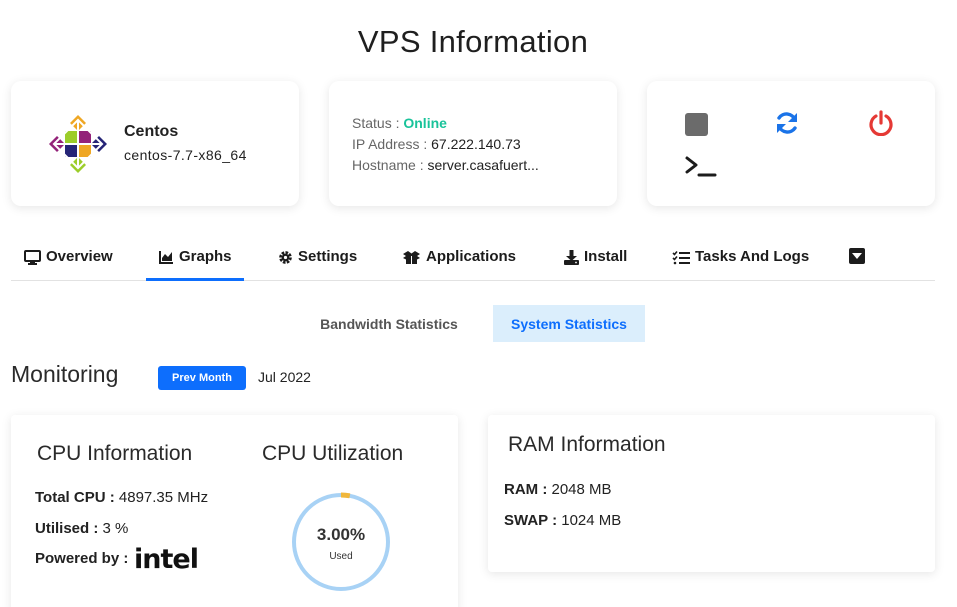 The image size is (957, 607). Describe the element at coordinates (82, 558) in the screenshot. I see `powered-by-label: Powered by :` at that location.